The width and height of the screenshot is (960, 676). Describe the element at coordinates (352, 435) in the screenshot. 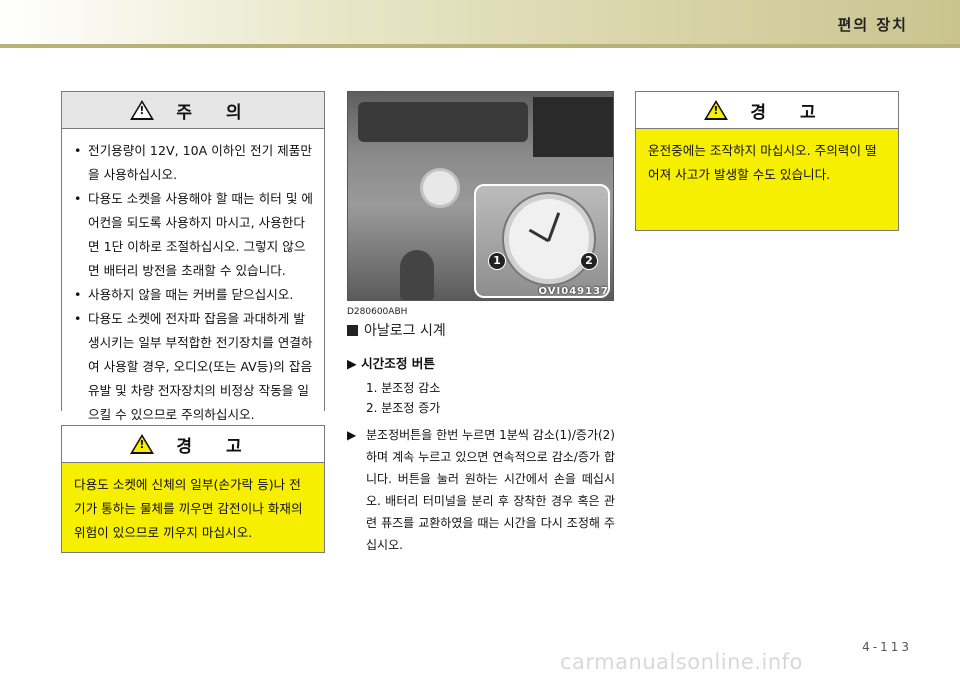

I see `arrow-icon: ▶` at that location.